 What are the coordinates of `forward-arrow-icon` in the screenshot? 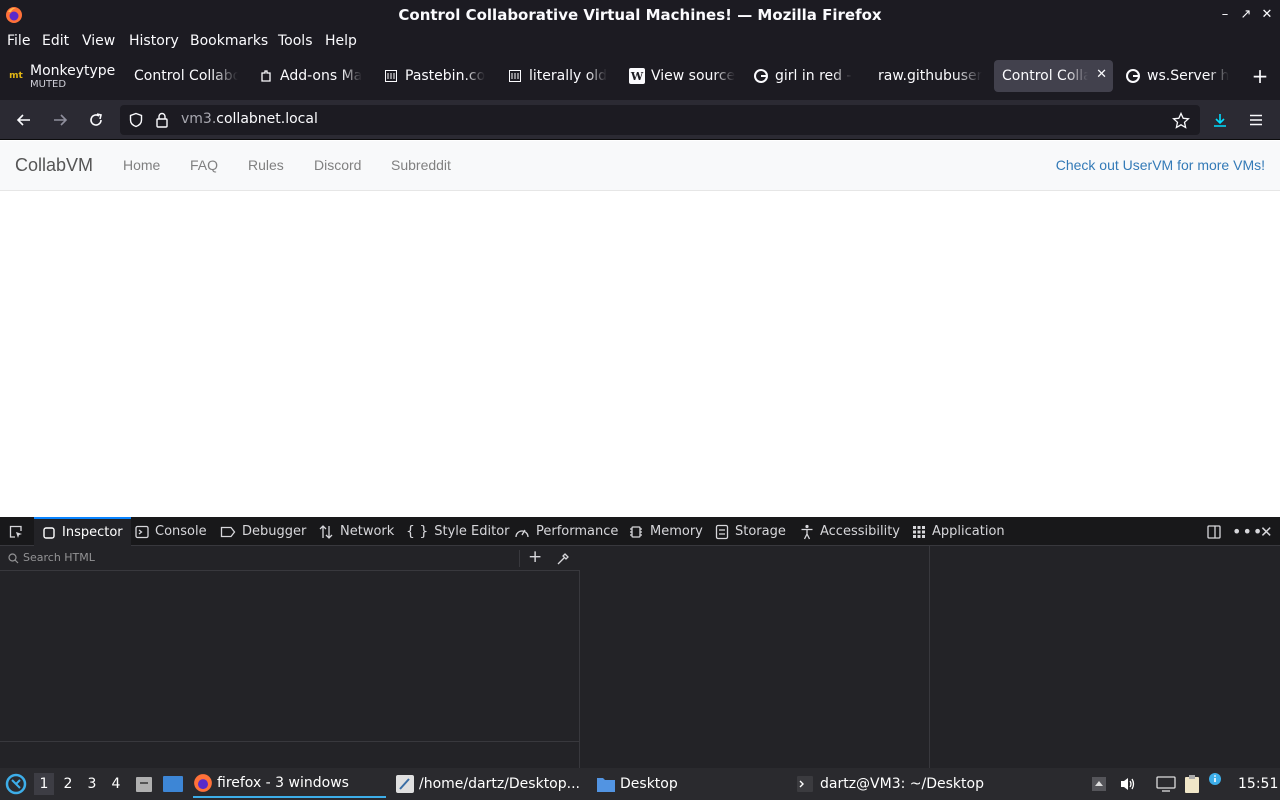 It's located at (61, 120).